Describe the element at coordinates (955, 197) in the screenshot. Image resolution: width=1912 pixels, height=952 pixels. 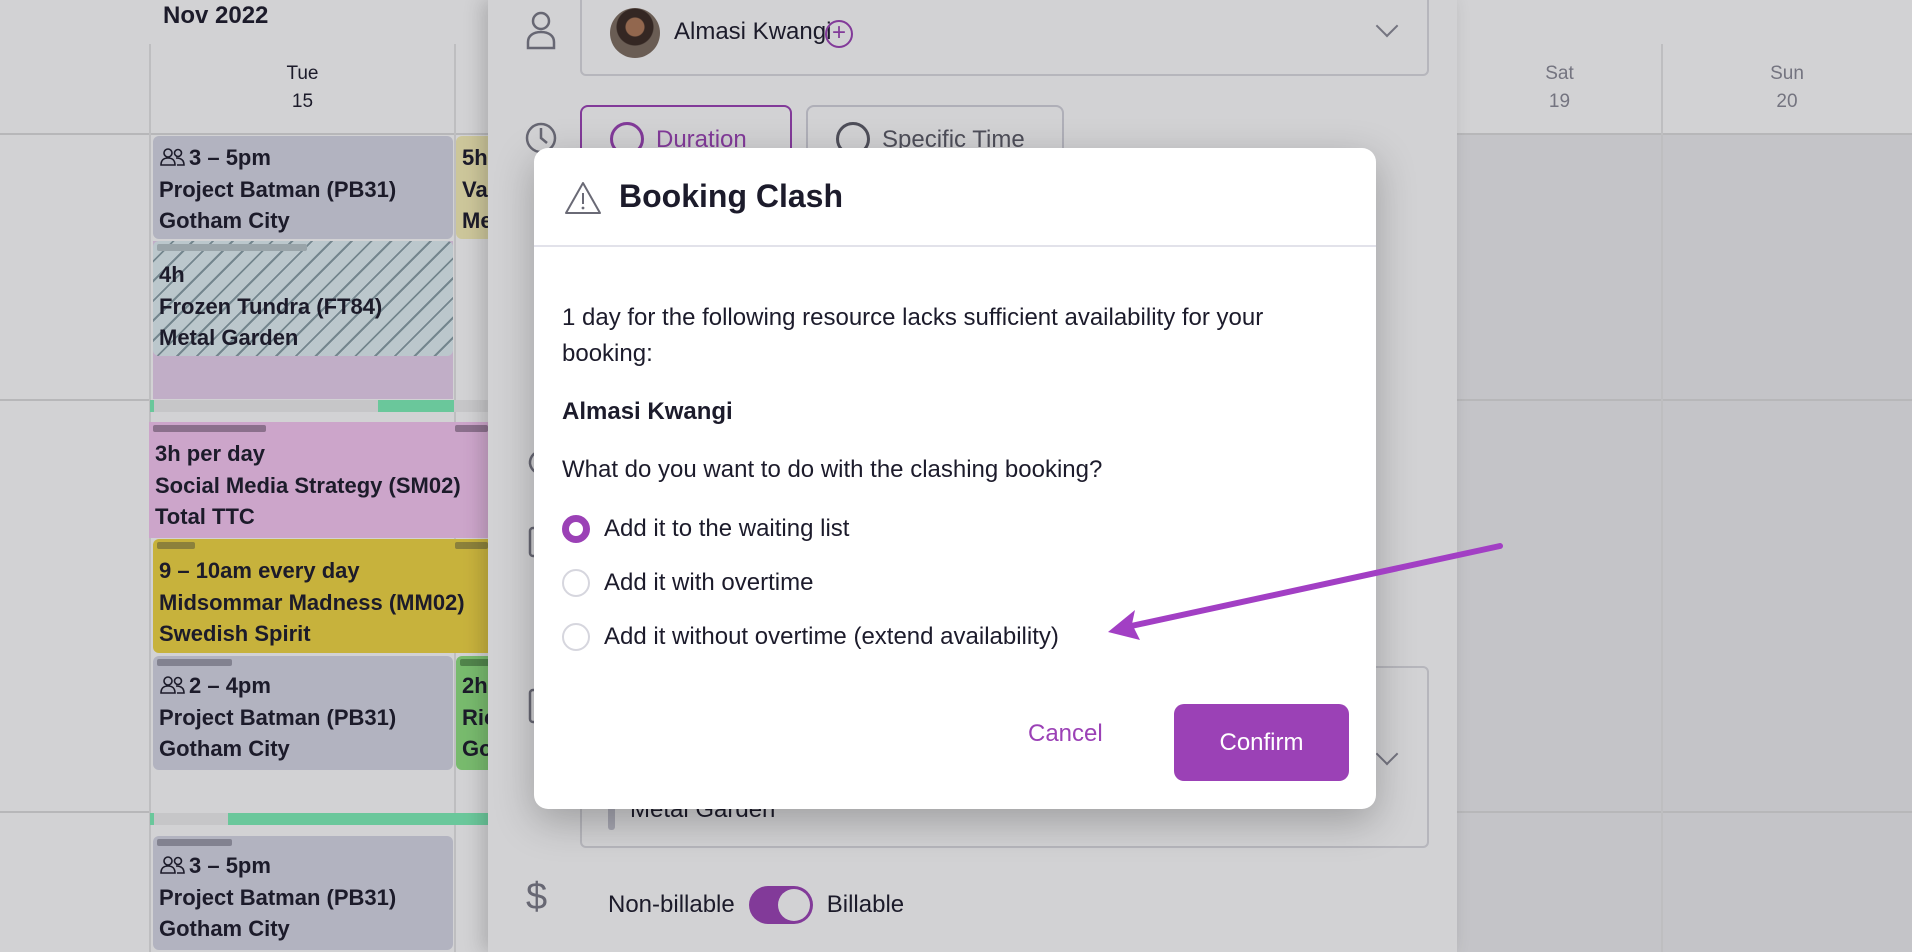
I see `dialog-header: Booking Clash` at that location.